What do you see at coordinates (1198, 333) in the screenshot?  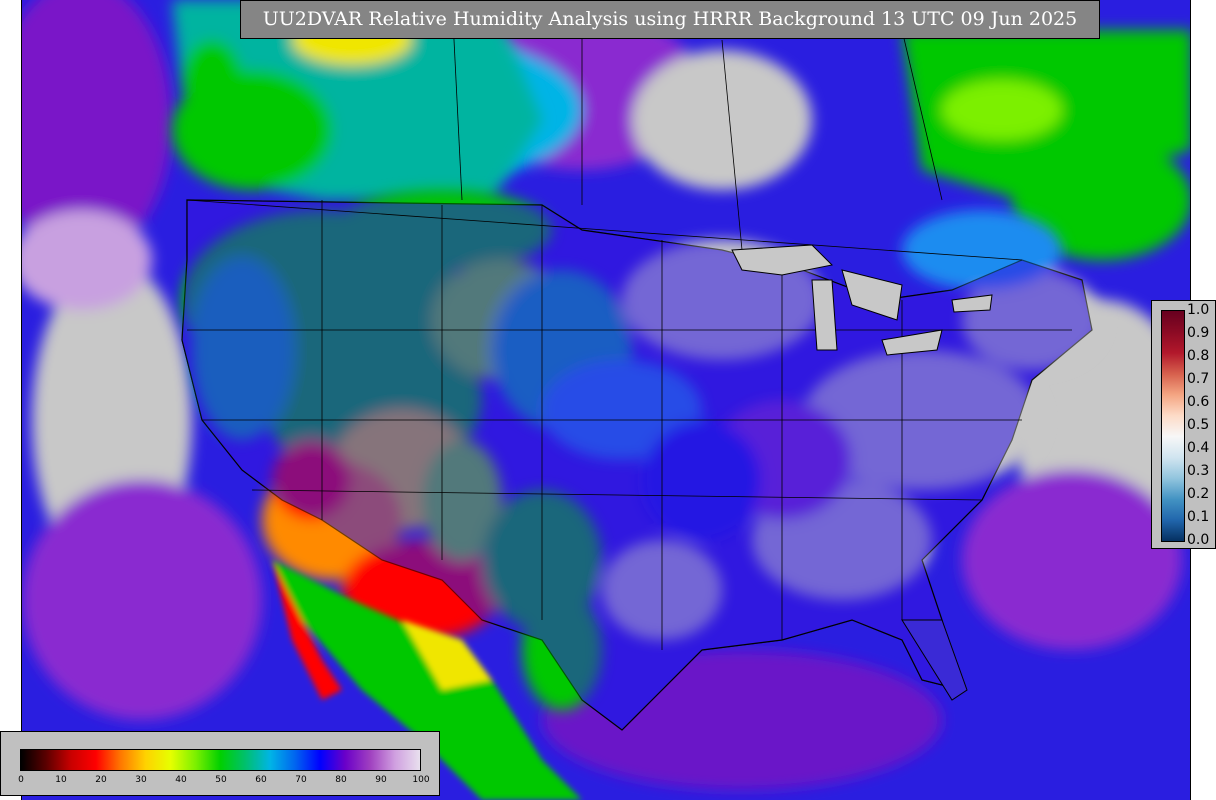 I see `obs-colorbar-label: 0.9` at bounding box center [1198, 333].